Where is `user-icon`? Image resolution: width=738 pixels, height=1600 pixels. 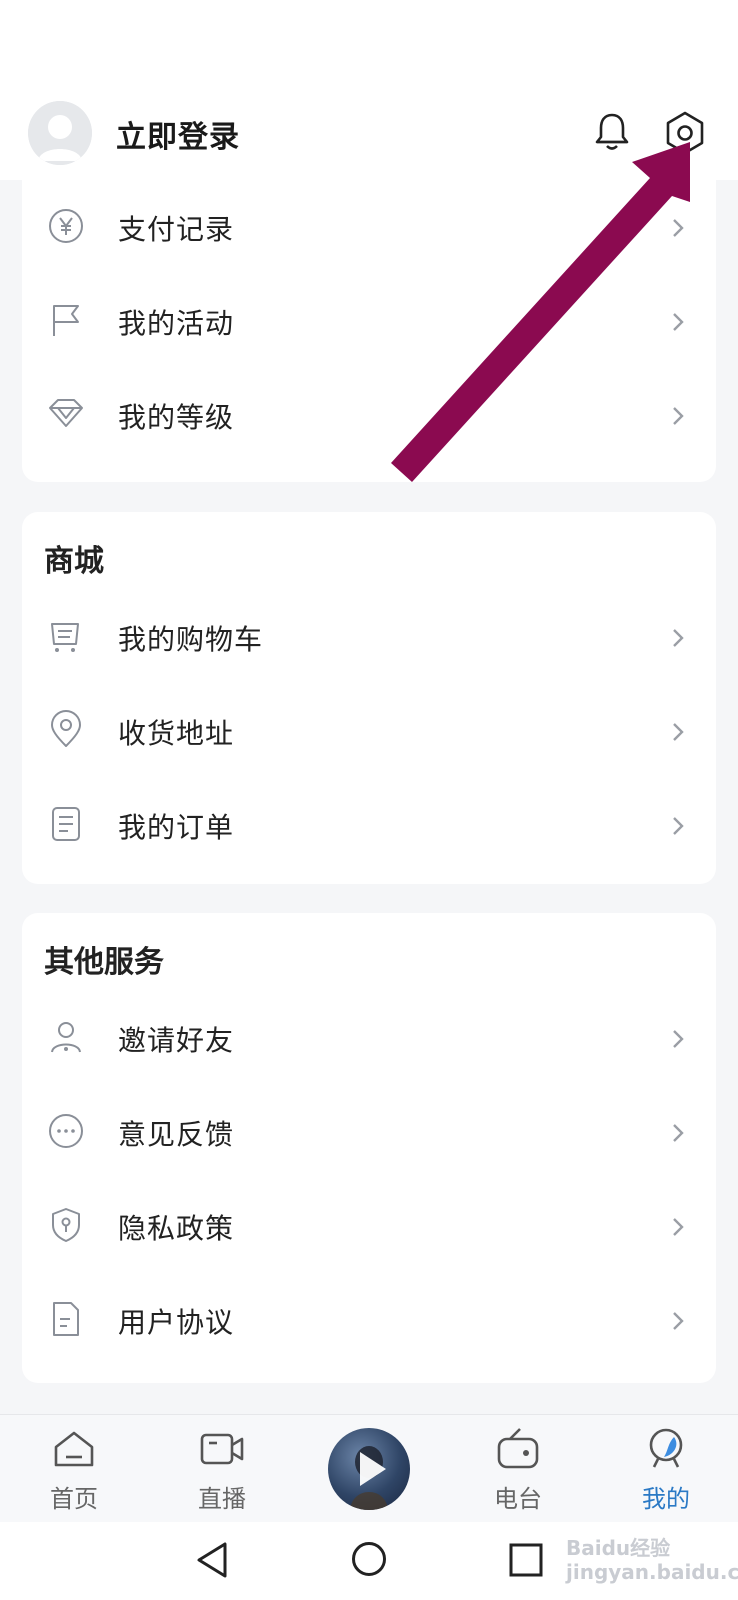 user-icon is located at coordinates (66, 1037).